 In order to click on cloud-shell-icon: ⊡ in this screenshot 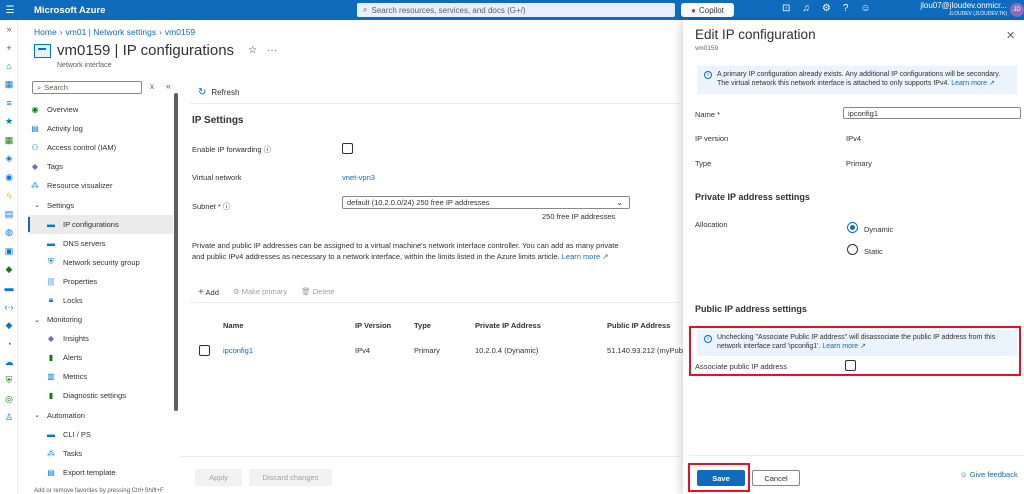, I will do `click(786, 8)`.